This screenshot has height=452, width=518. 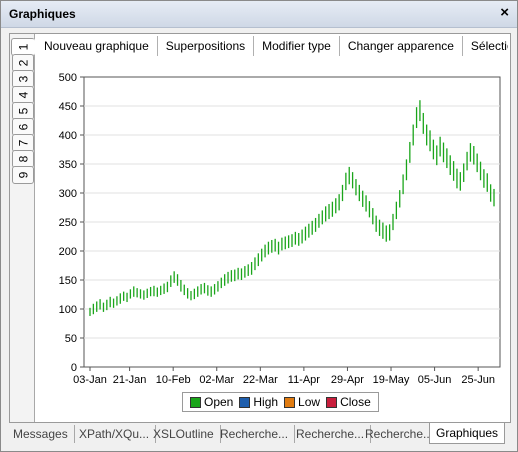 What do you see at coordinates (280, 402) in the screenshot?
I see `chart-legend: Open High Low Close` at bounding box center [280, 402].